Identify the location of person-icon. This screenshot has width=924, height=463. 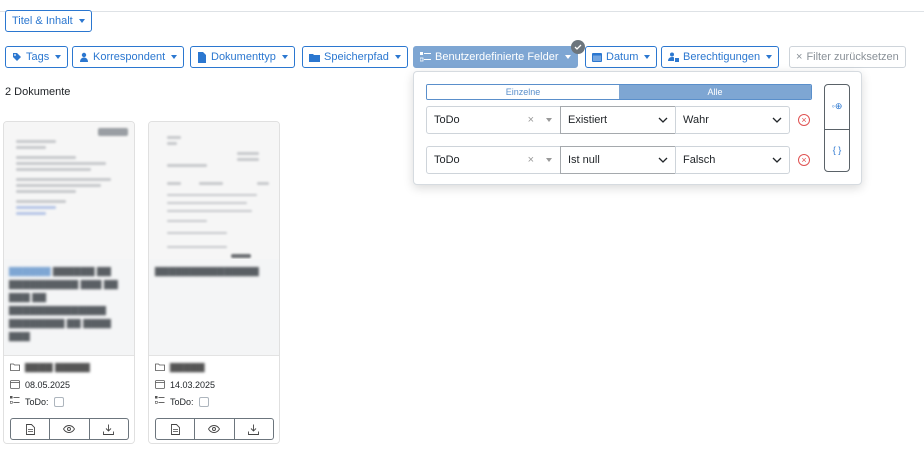
(84, 57).